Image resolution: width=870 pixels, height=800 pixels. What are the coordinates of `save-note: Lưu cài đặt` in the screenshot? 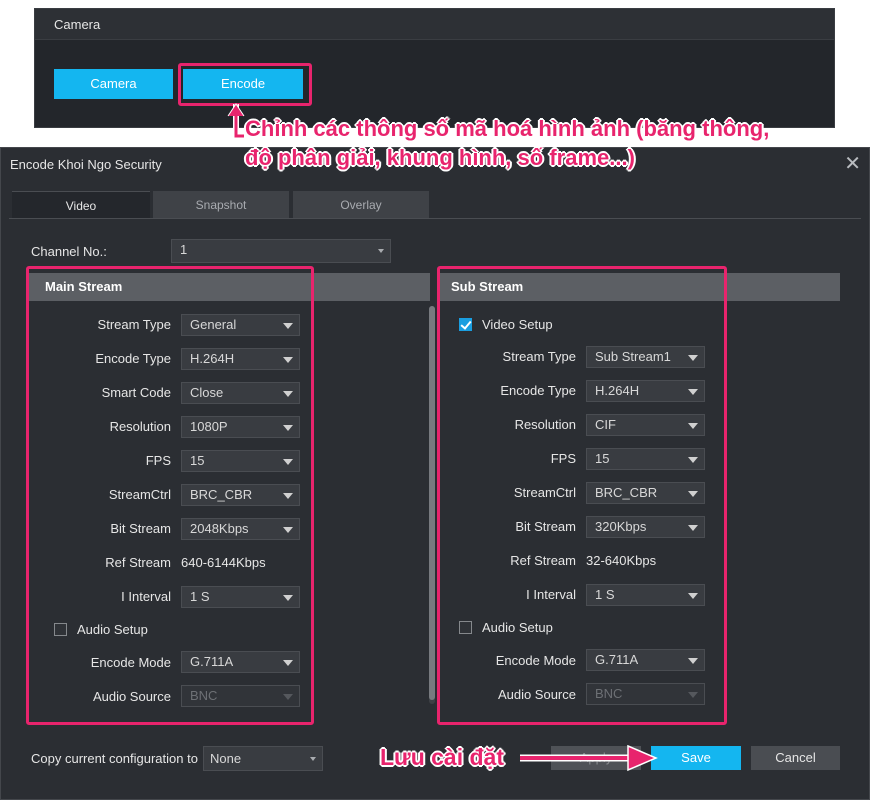 It's located at (442, 757).